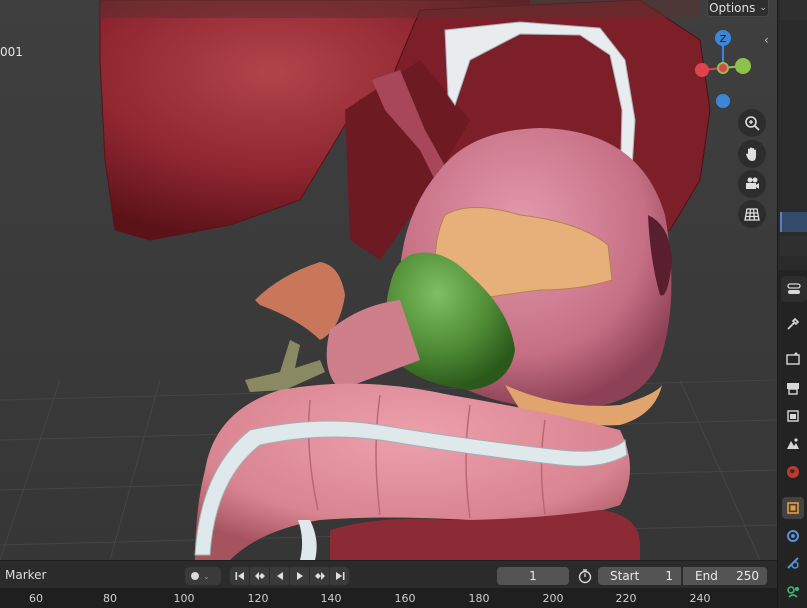 The height and width of the screenshot is (608, 807). Describe the element at coordinates (702, 70) in the screenshot. I see `gizmo-x-axis` at that location.